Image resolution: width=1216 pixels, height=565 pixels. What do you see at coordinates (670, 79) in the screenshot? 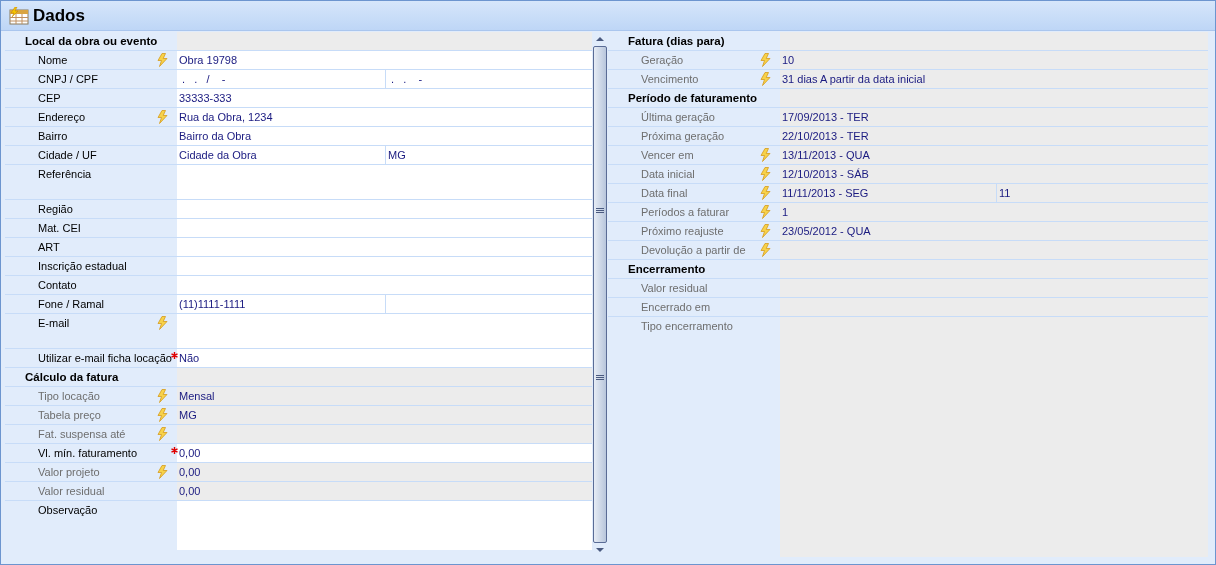
I see `field-label: Vencimento` at bounding box center [670, 79].